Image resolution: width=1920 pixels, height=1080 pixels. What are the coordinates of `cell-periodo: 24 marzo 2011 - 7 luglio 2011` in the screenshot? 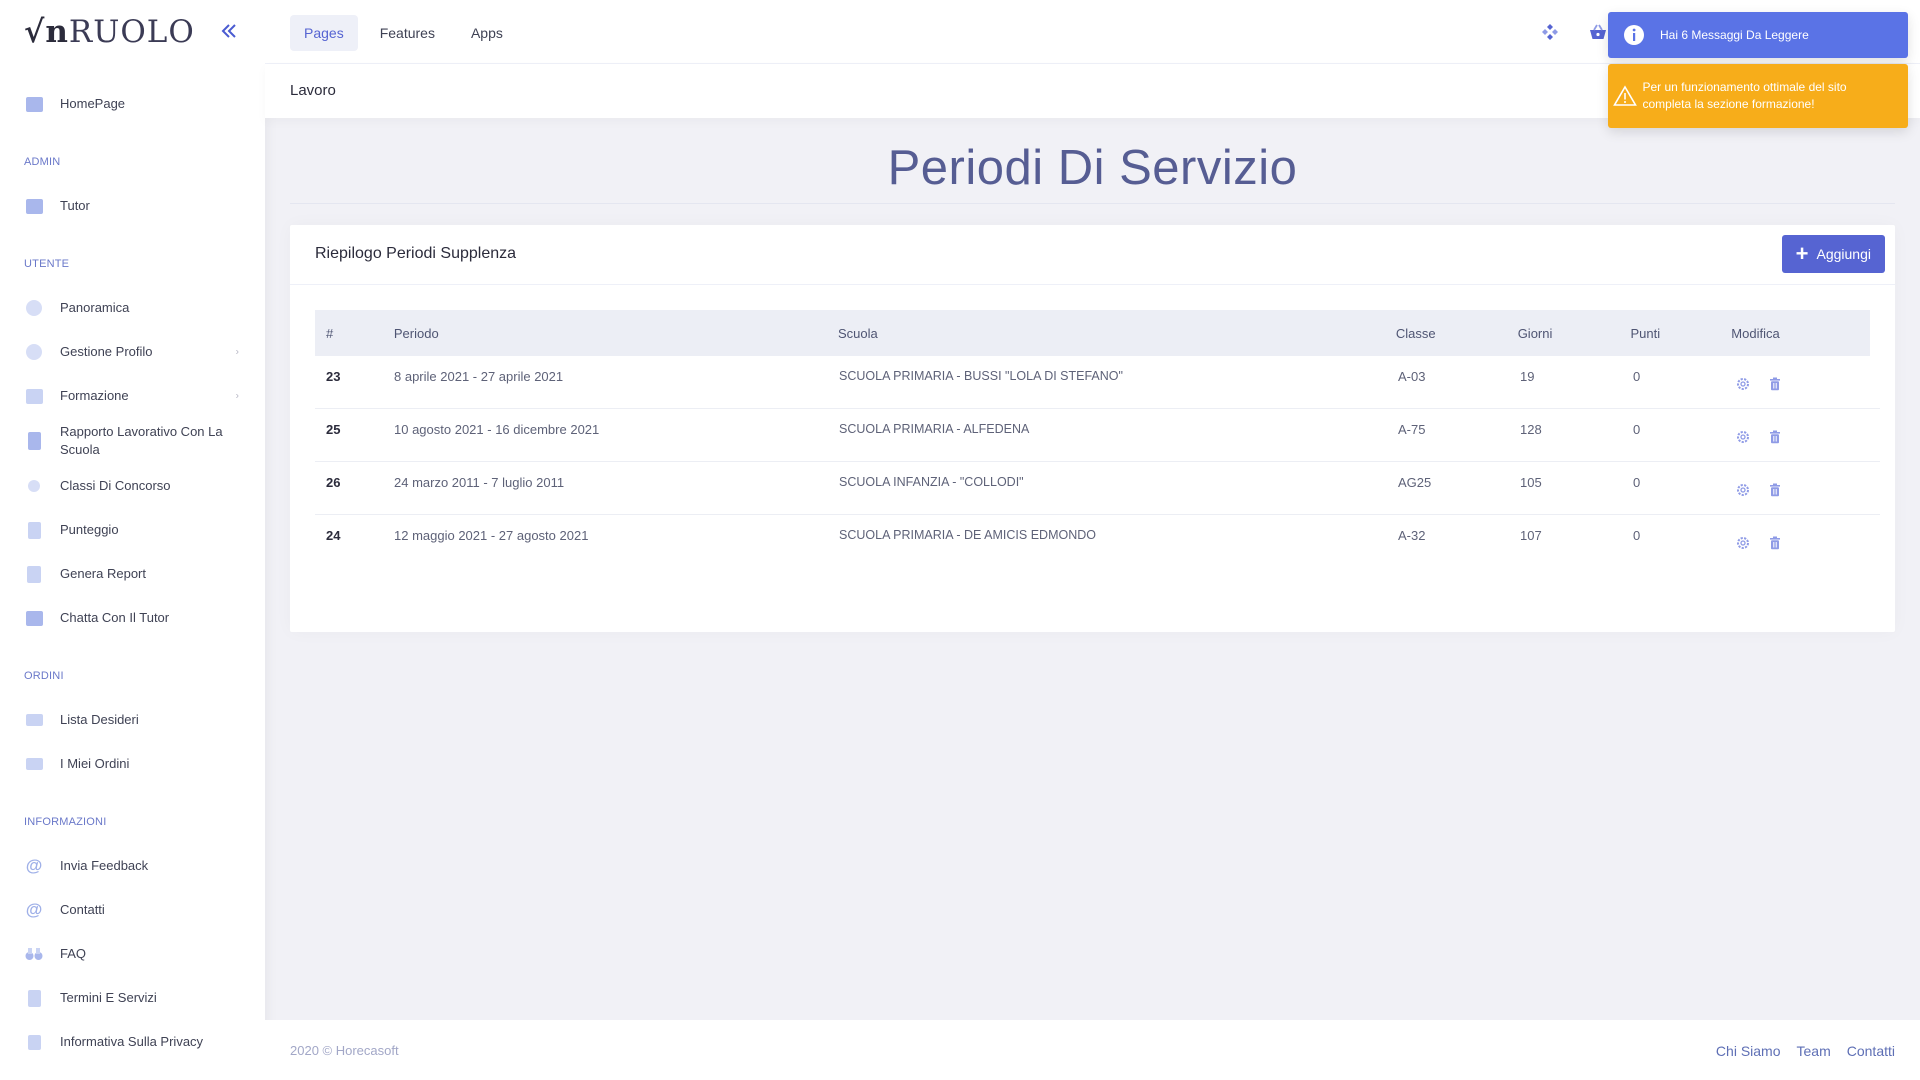 It's located at (479, 482).